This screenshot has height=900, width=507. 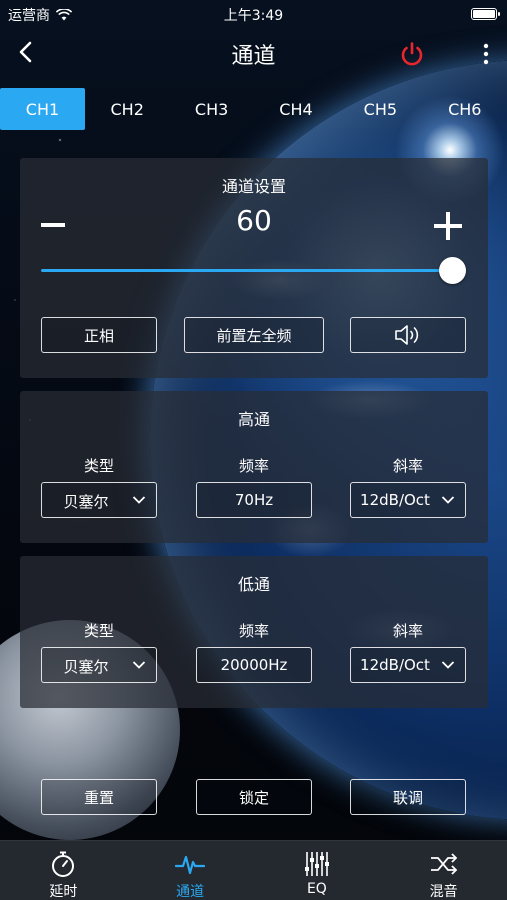 I want to click on tab-mix: 混音, so click(x=443, y=870).